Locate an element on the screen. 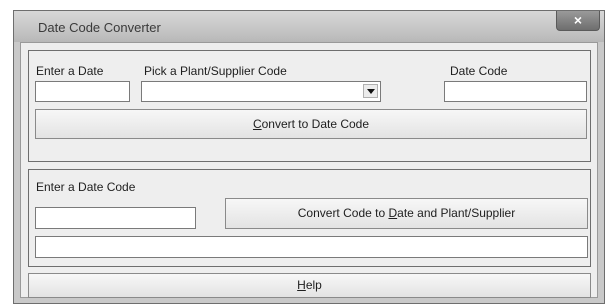  convert-to-date-code-mnemonic: C is located at coordinates (257, 124).